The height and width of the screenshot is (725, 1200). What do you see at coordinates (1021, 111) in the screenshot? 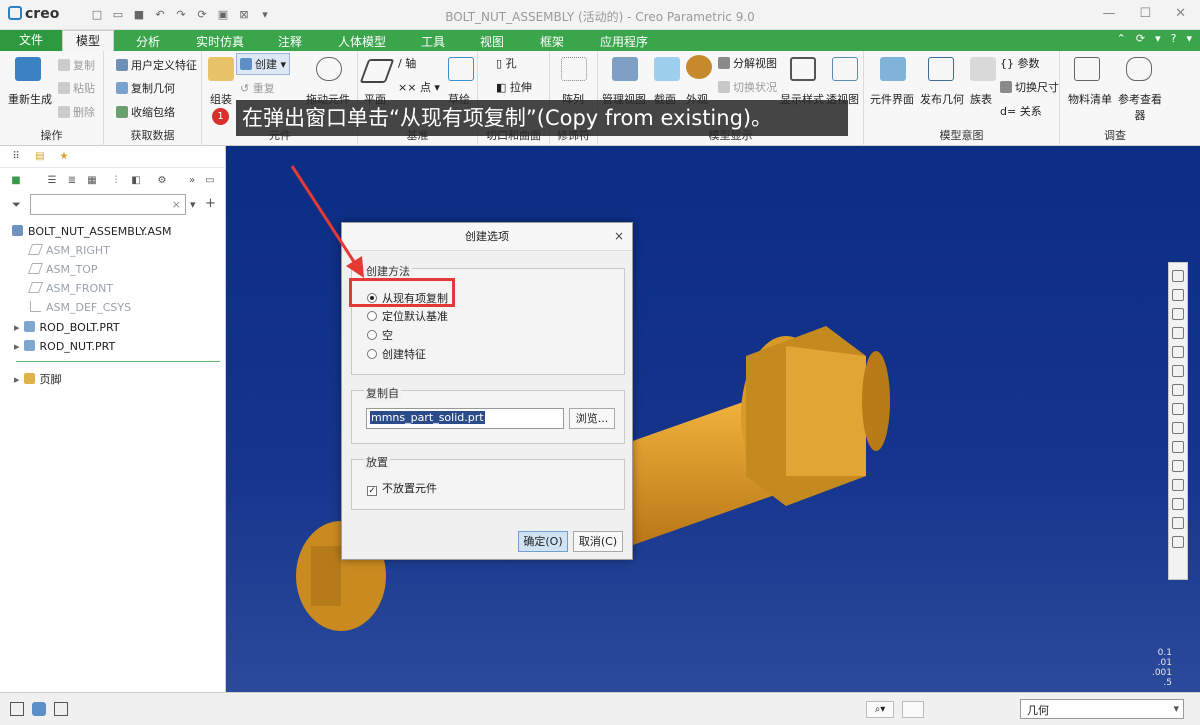
I see `relations-button: d= 关系` at bounding box center [1021, 111].